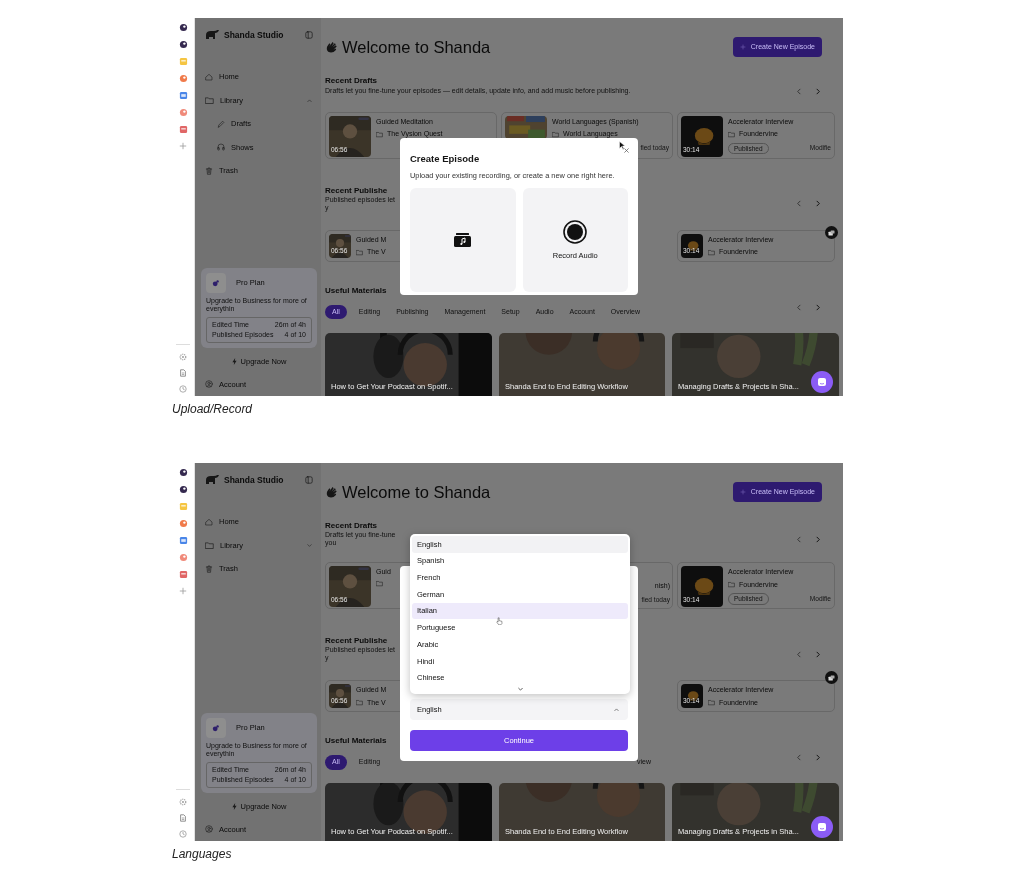  I want to click on caption: Languages, so click(202, 854).